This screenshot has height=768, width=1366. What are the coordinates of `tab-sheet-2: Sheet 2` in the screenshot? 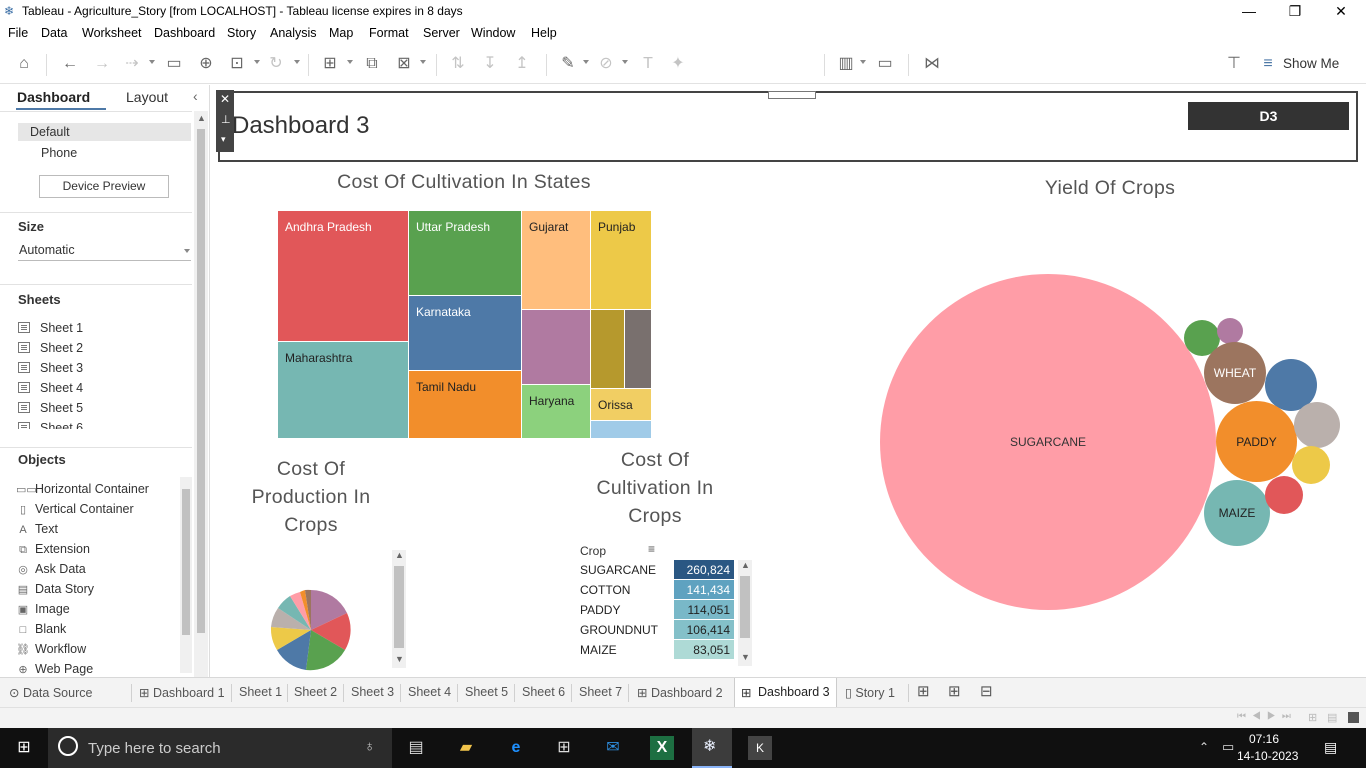 It's located at (315, 692).